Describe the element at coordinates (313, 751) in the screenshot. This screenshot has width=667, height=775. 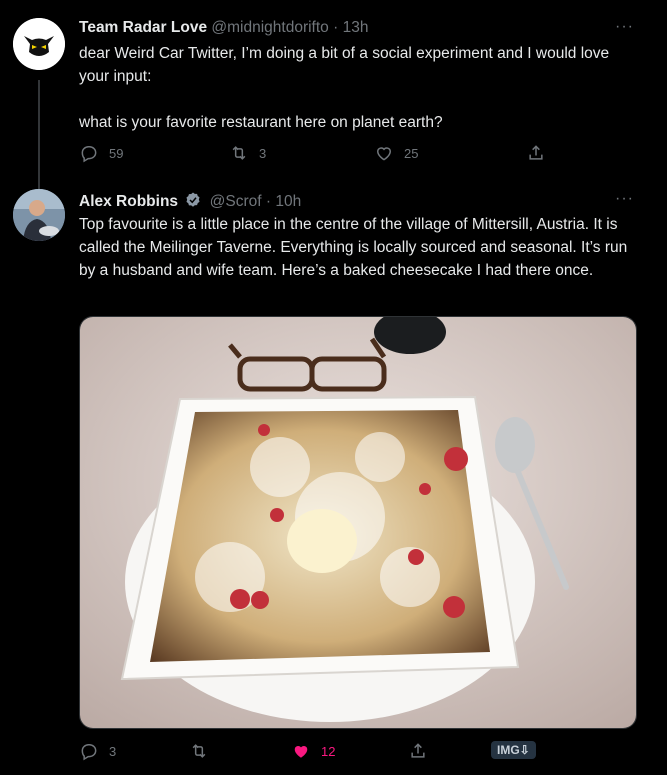
I see `like-button: 12` at that location.